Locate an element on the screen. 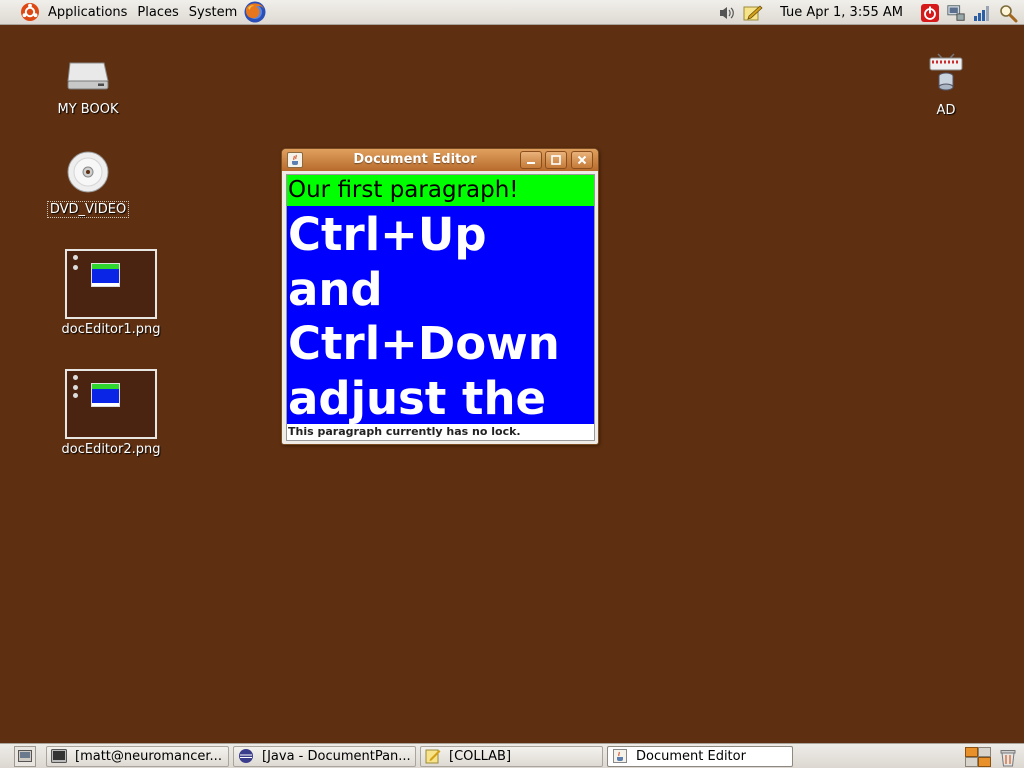  desktop-icon-doceditor1: docEditor1.png is located at coordinates (111, 293).